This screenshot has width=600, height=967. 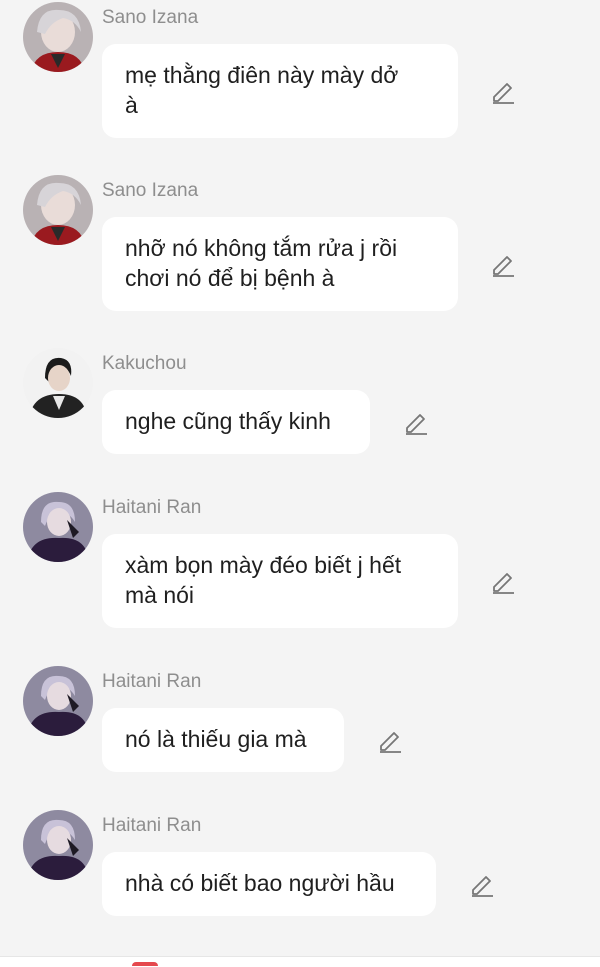 I want to click on message-bubble: nghe cũng thấy kinh, so click(x=236, y=422).